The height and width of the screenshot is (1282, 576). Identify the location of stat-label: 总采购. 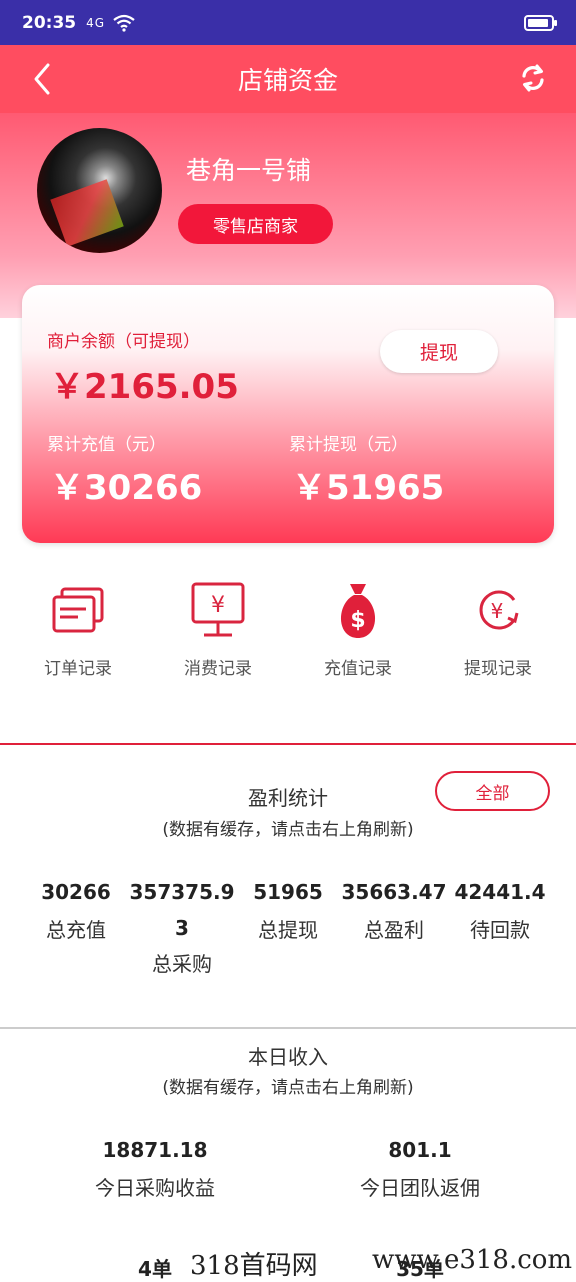
(182, 964).